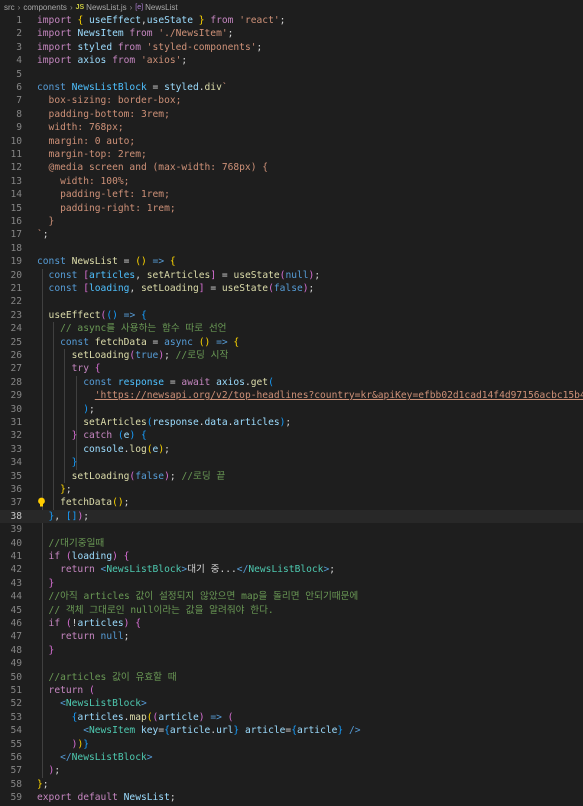  What do you see at coordinates (16, 168) in the screenshot?
I see `line-number: 12` at bounding box center [16, 168].